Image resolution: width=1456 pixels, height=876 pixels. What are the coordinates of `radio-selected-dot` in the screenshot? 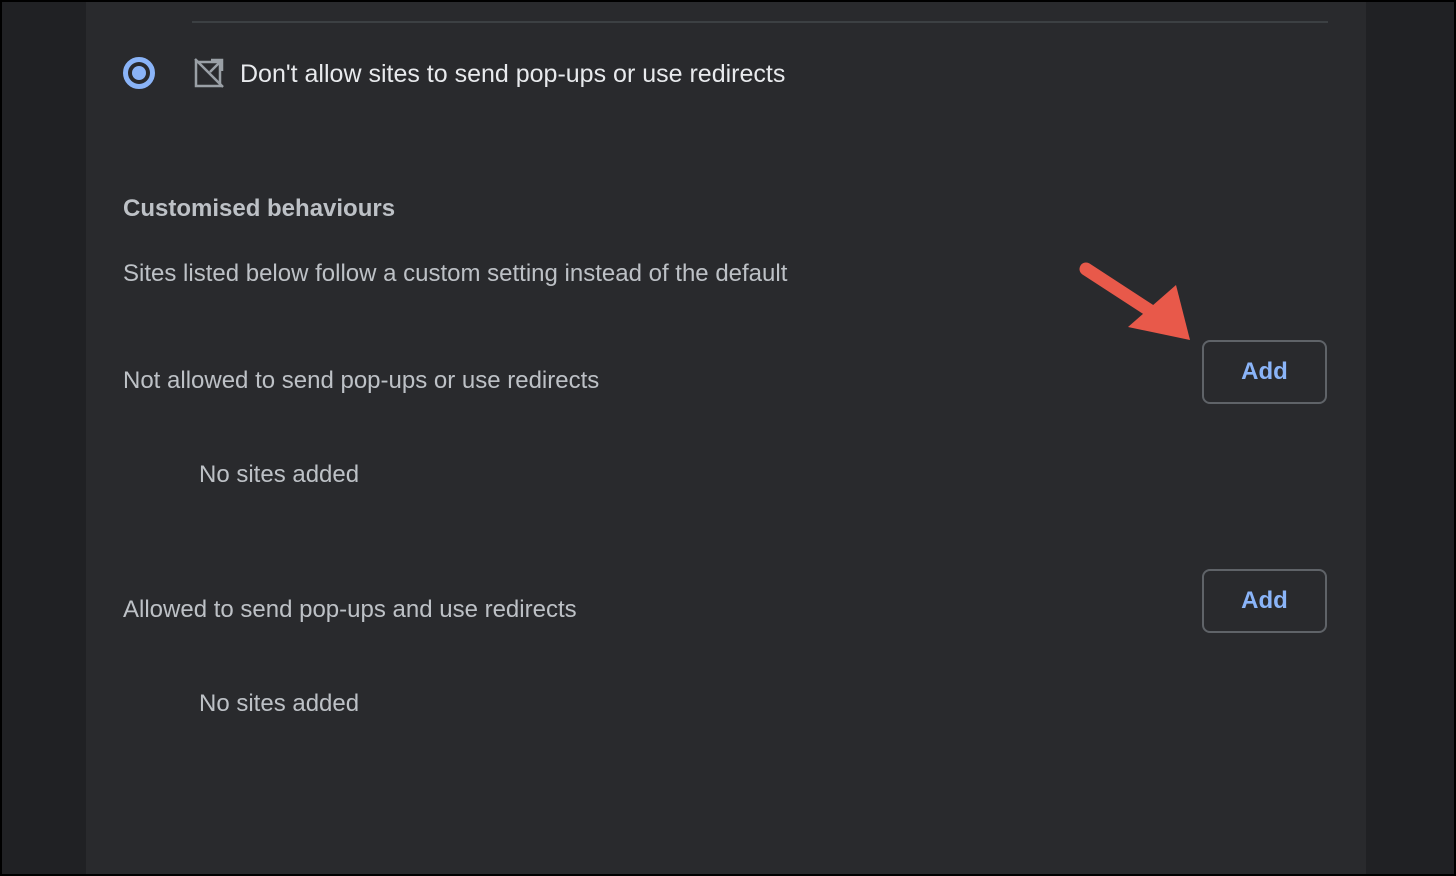 It's located at (139, 73).